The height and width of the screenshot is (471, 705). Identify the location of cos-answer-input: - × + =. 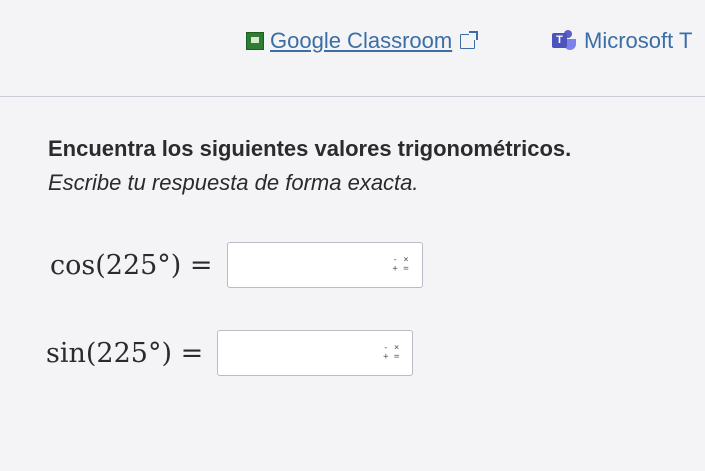
(324, 265).